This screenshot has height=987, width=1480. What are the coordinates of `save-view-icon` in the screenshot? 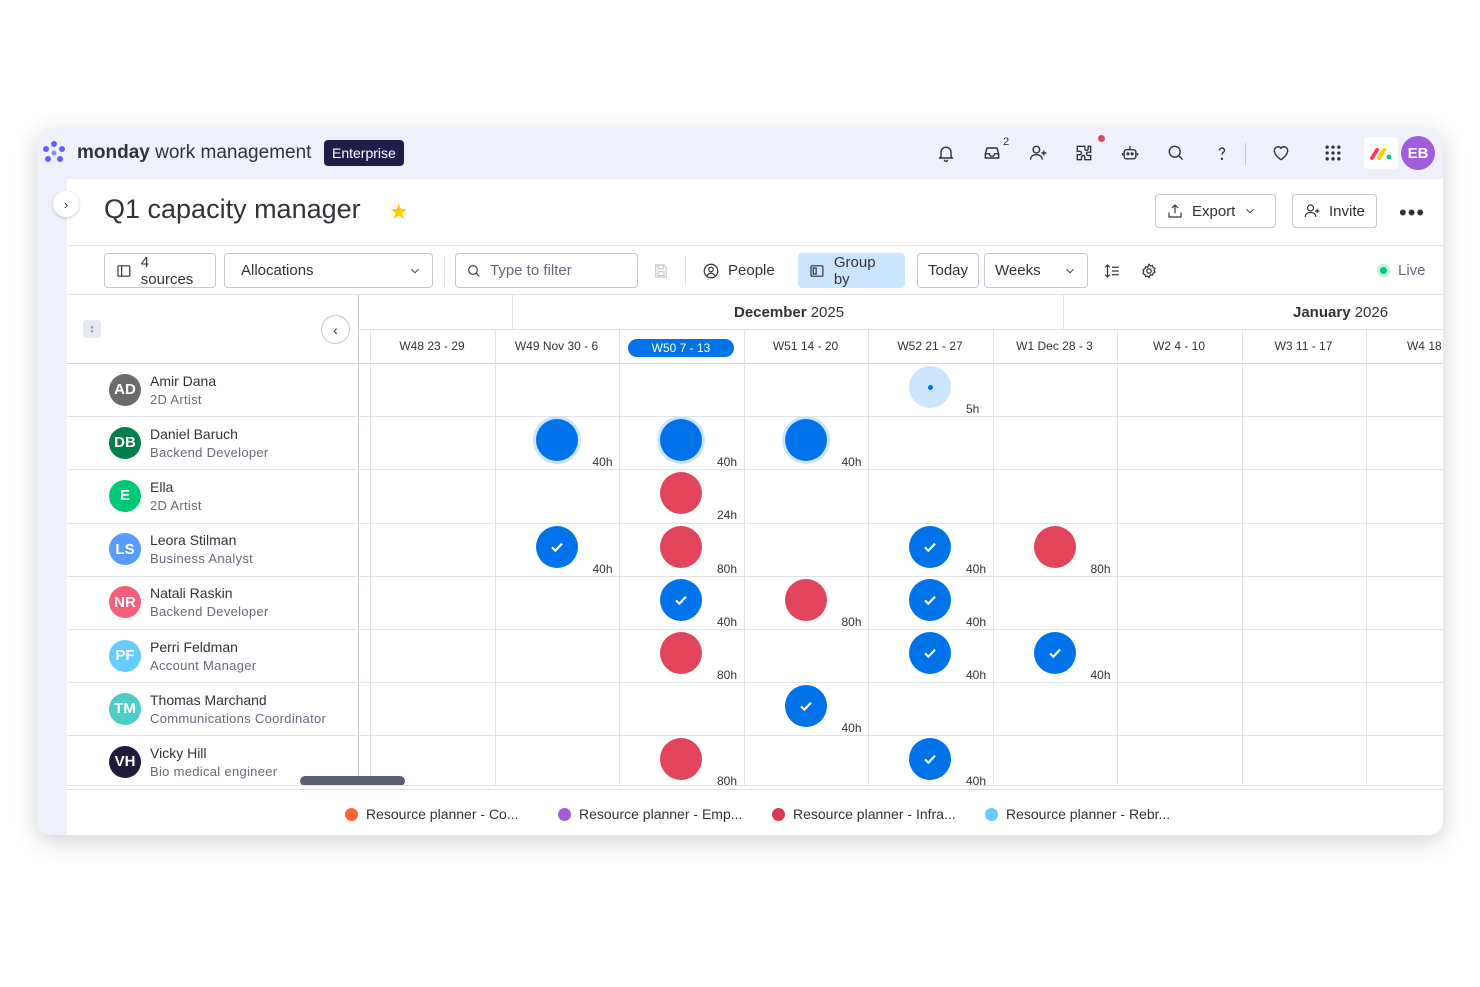 It's located at (661, 270).